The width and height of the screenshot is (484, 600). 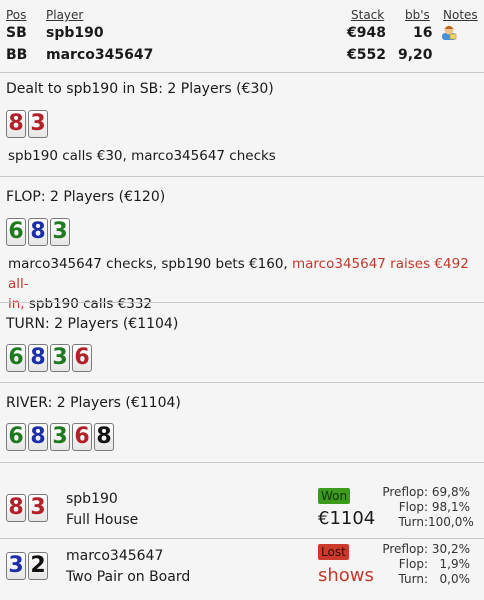 I want to click on equity-table: Preflop: 69,8% Flop: 98,1% Turn: 100,0%, so click(x=425, y=507).